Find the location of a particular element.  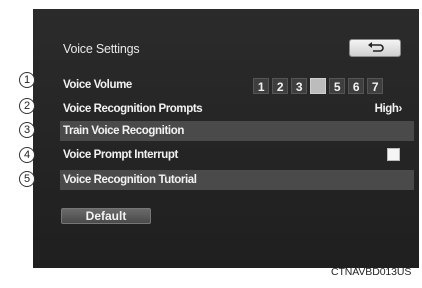

volume-step-4: 4 is located at coordinates (318, 86).